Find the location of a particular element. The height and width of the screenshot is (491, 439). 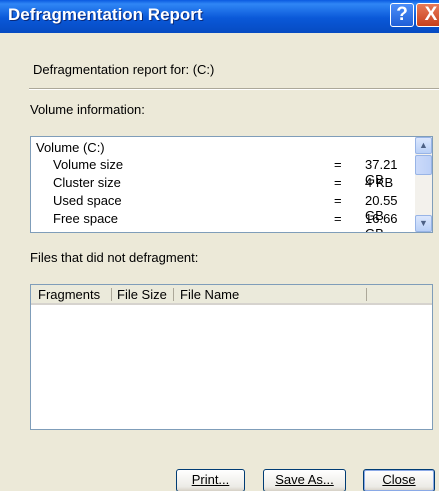

list-header: Fragments File Size File Name is located at coordinates (231, 295).